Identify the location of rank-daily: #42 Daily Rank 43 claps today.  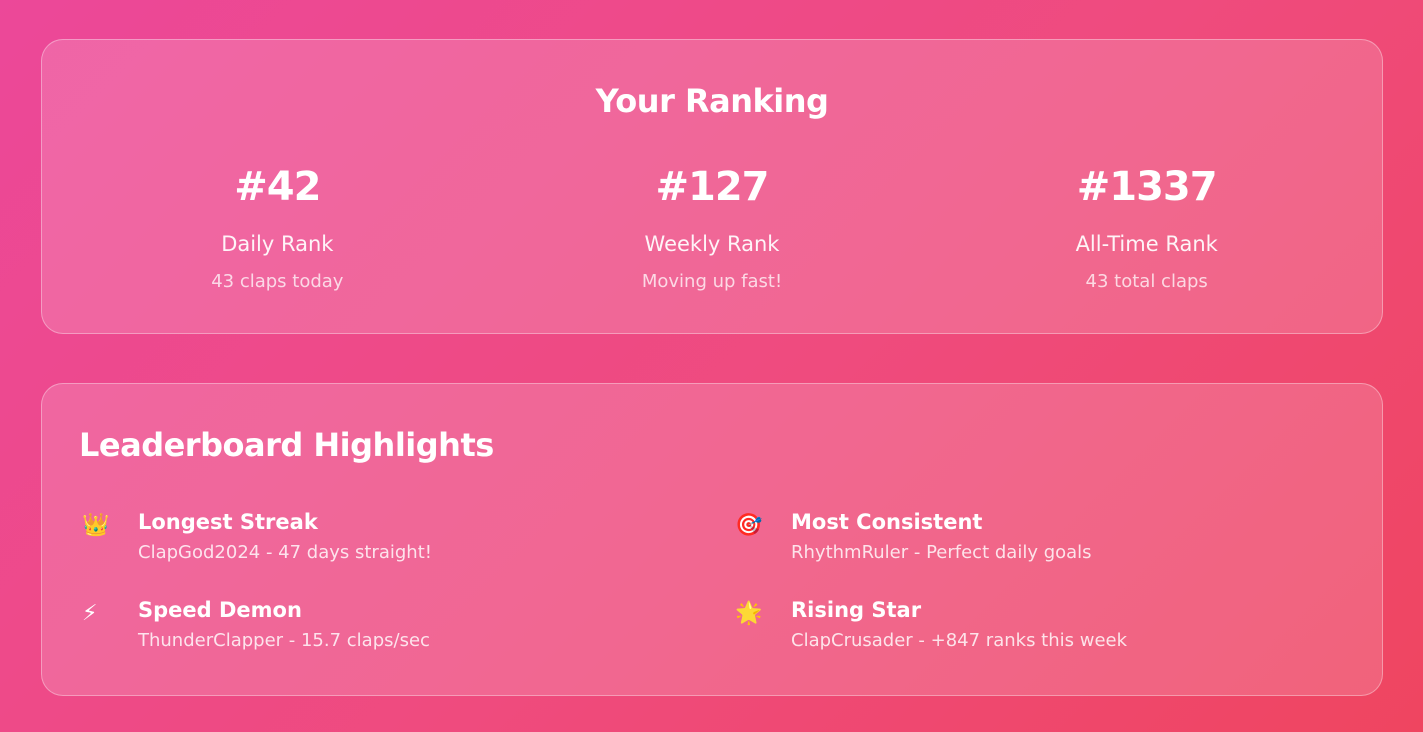
(277, 227).